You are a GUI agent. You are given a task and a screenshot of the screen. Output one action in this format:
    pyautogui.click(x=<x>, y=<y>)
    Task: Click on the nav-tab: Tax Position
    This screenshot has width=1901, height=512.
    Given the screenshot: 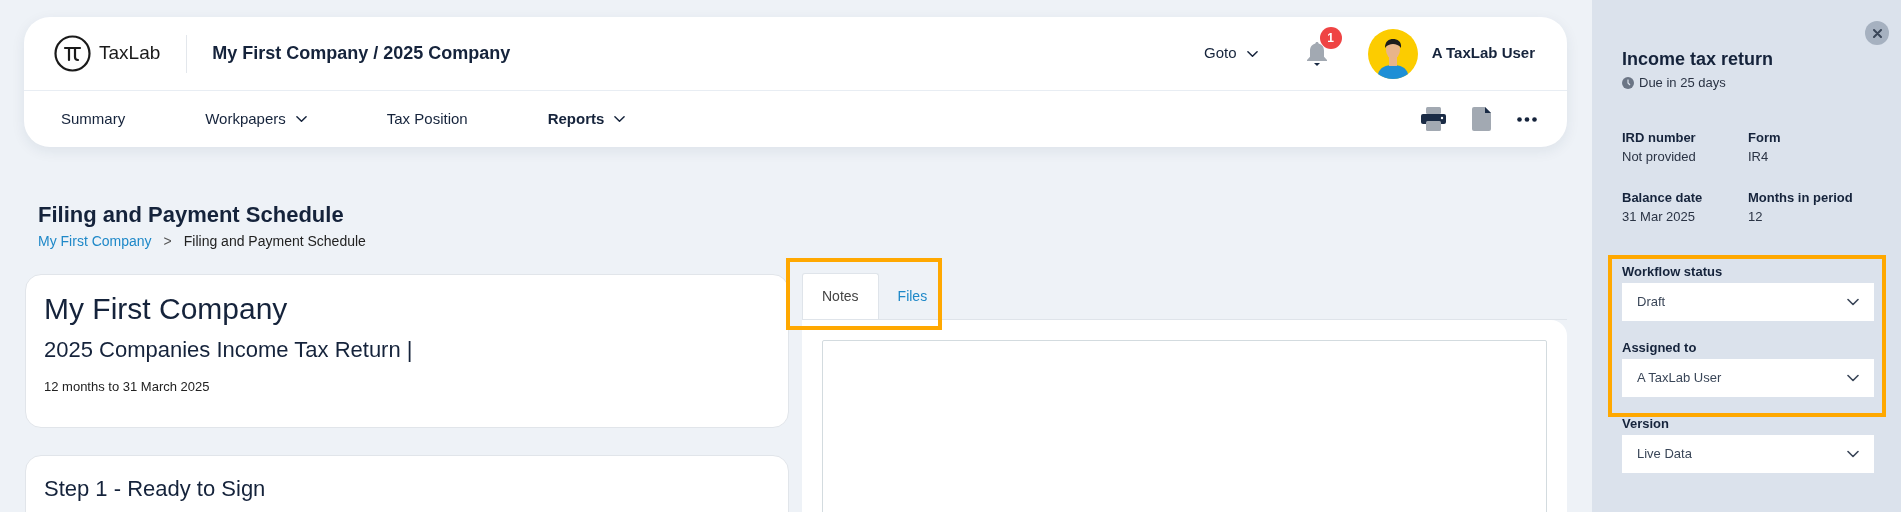 What is the action you would take?
    pyautogui.click(x=427, y=119)
    